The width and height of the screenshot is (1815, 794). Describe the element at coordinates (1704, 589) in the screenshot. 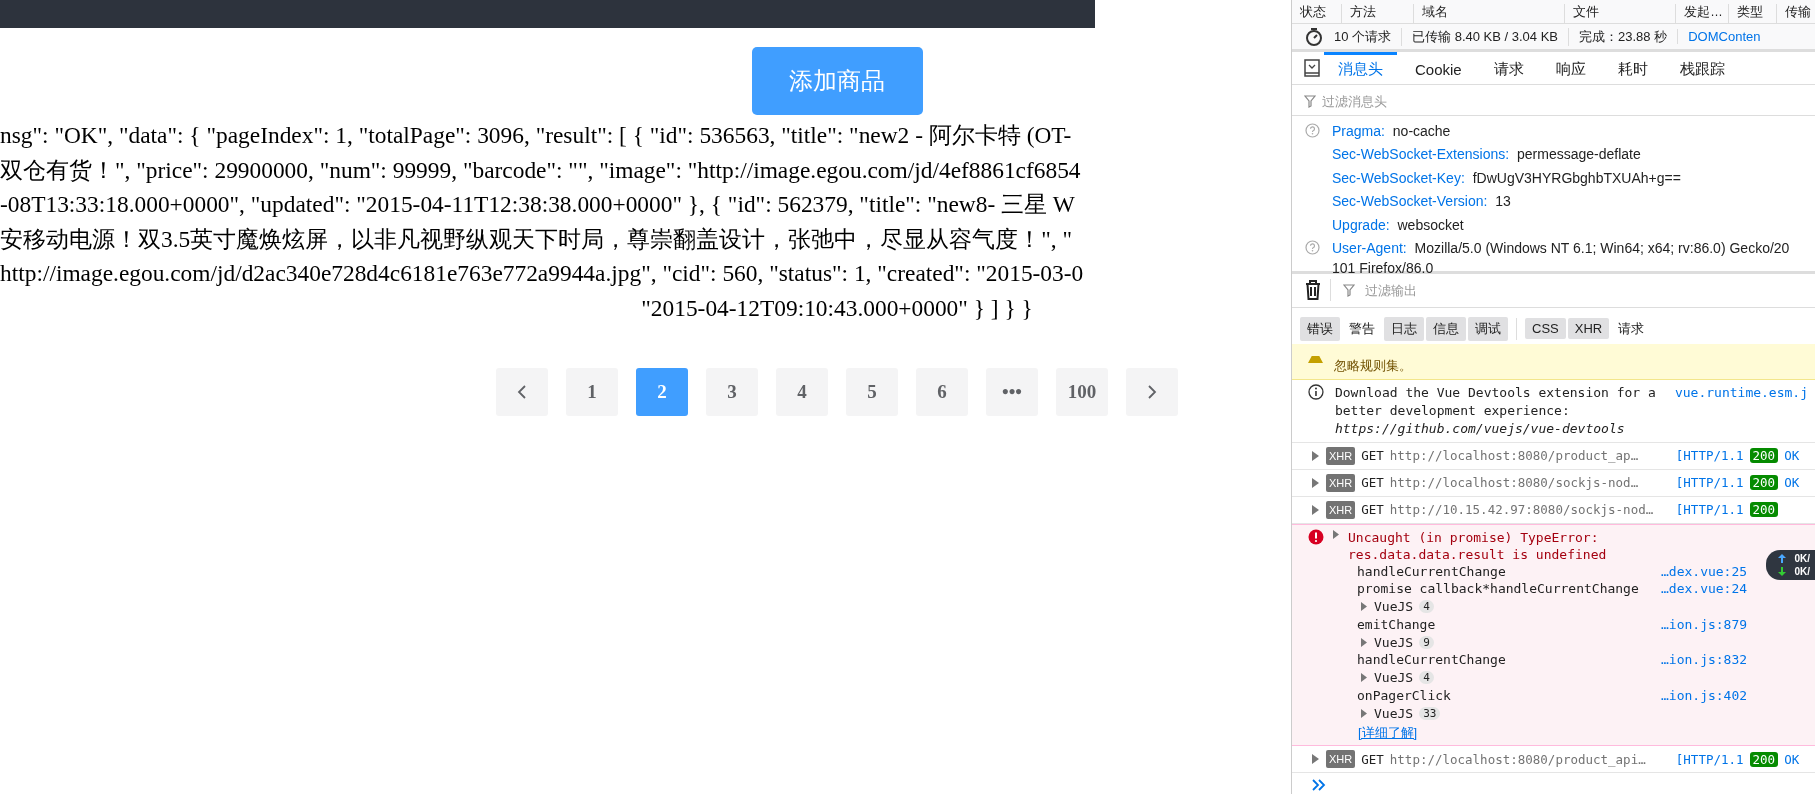

I see `source-link: …dex.vue:24` at that location.